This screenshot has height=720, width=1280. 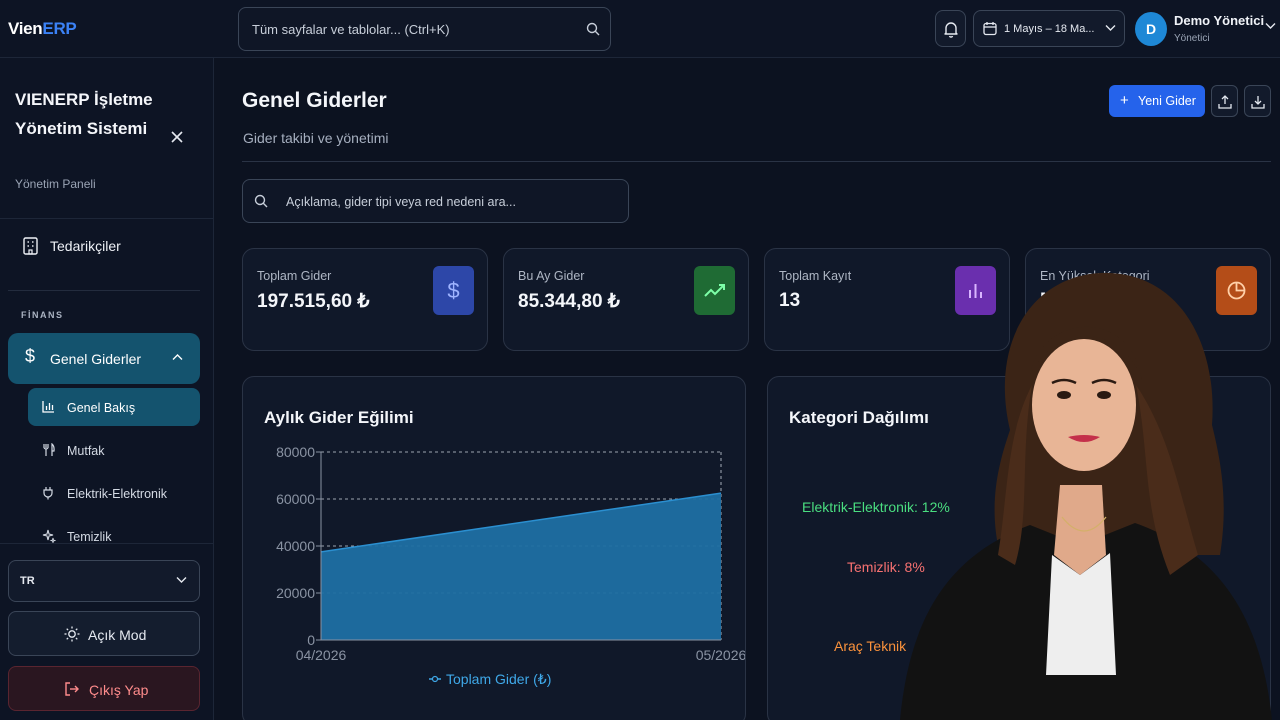 I want to click on download-button, so click(x=1257, y=101).